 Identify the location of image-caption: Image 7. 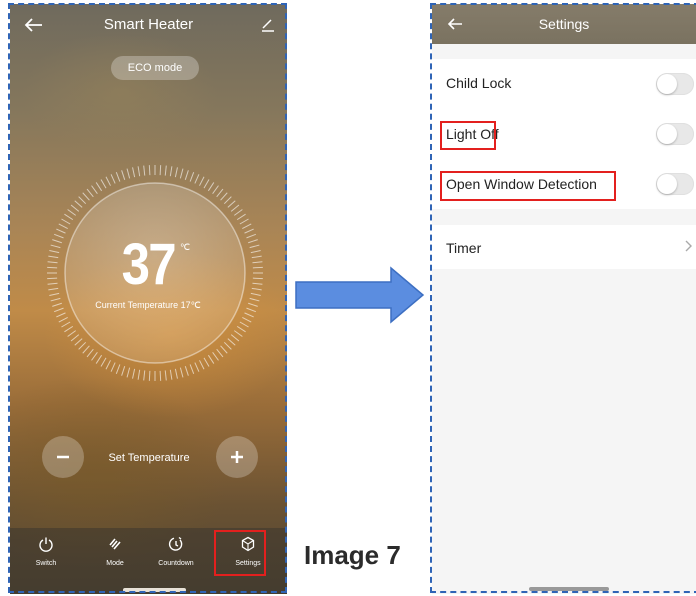
(352, 555).